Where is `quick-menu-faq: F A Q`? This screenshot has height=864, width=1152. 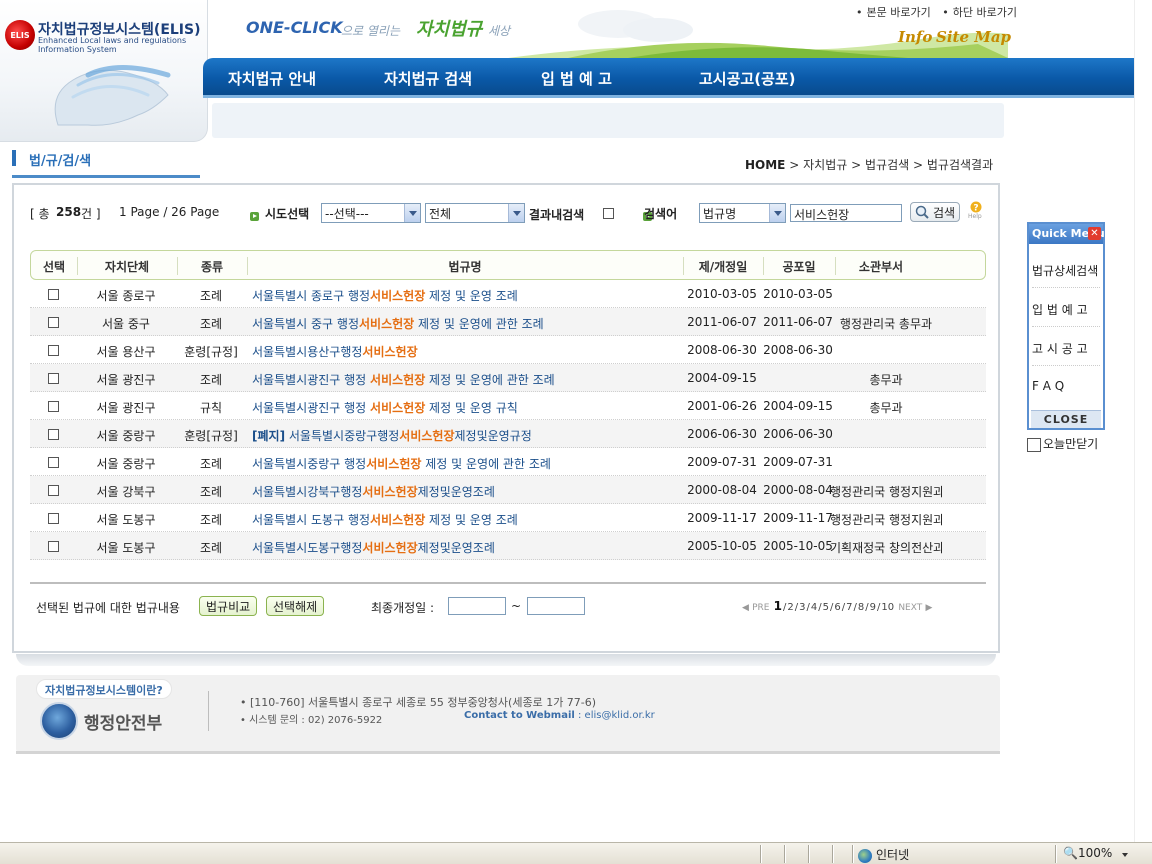
quick-menu-faq: F A Q is located at coordinates (1066, 386).